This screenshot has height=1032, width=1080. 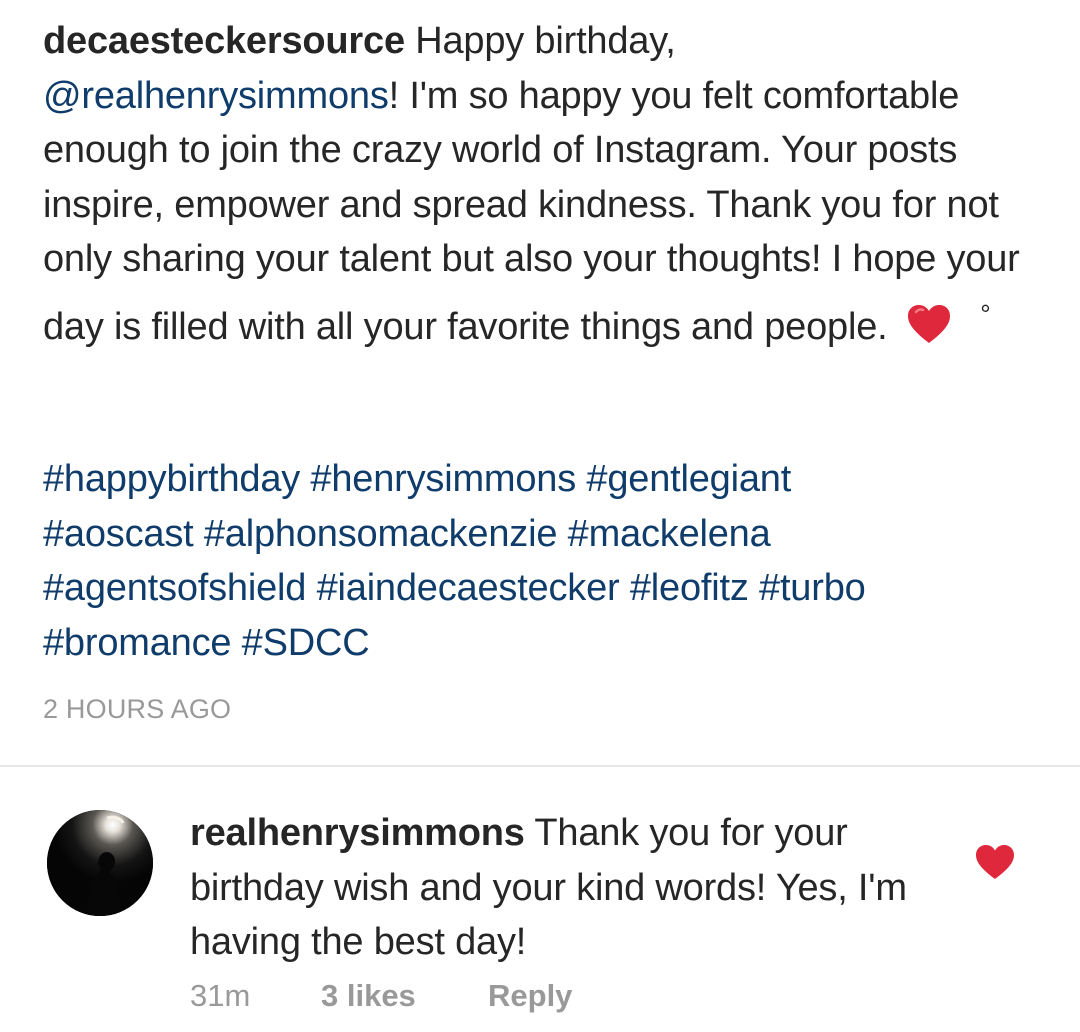 I want to click on likes-count-button: 3 likes, so click(x=368, y=996).